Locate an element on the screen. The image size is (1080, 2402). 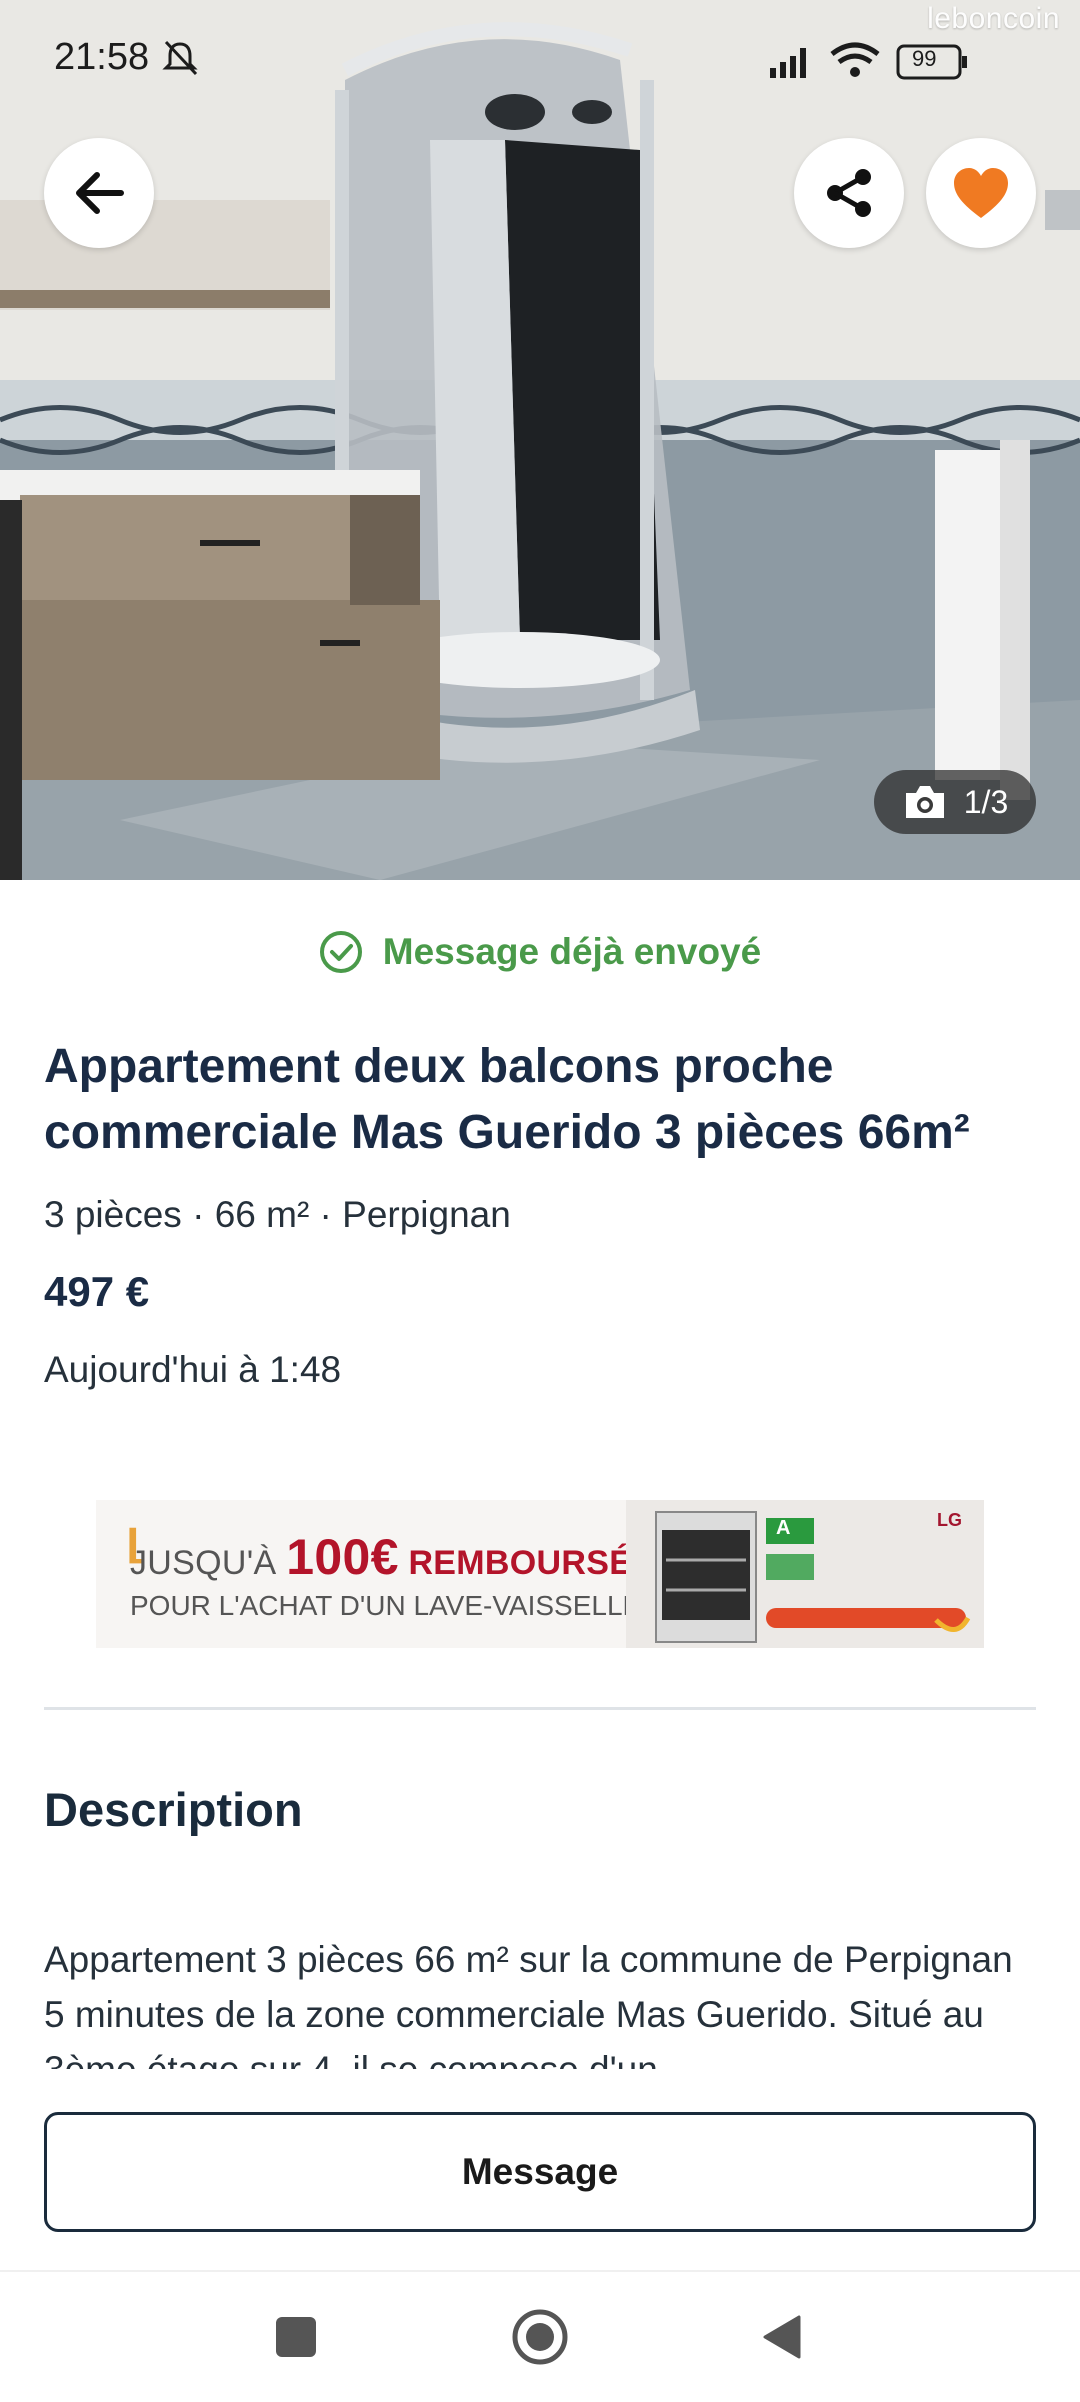
message-button: Message is located at coordinates (540, 2172).